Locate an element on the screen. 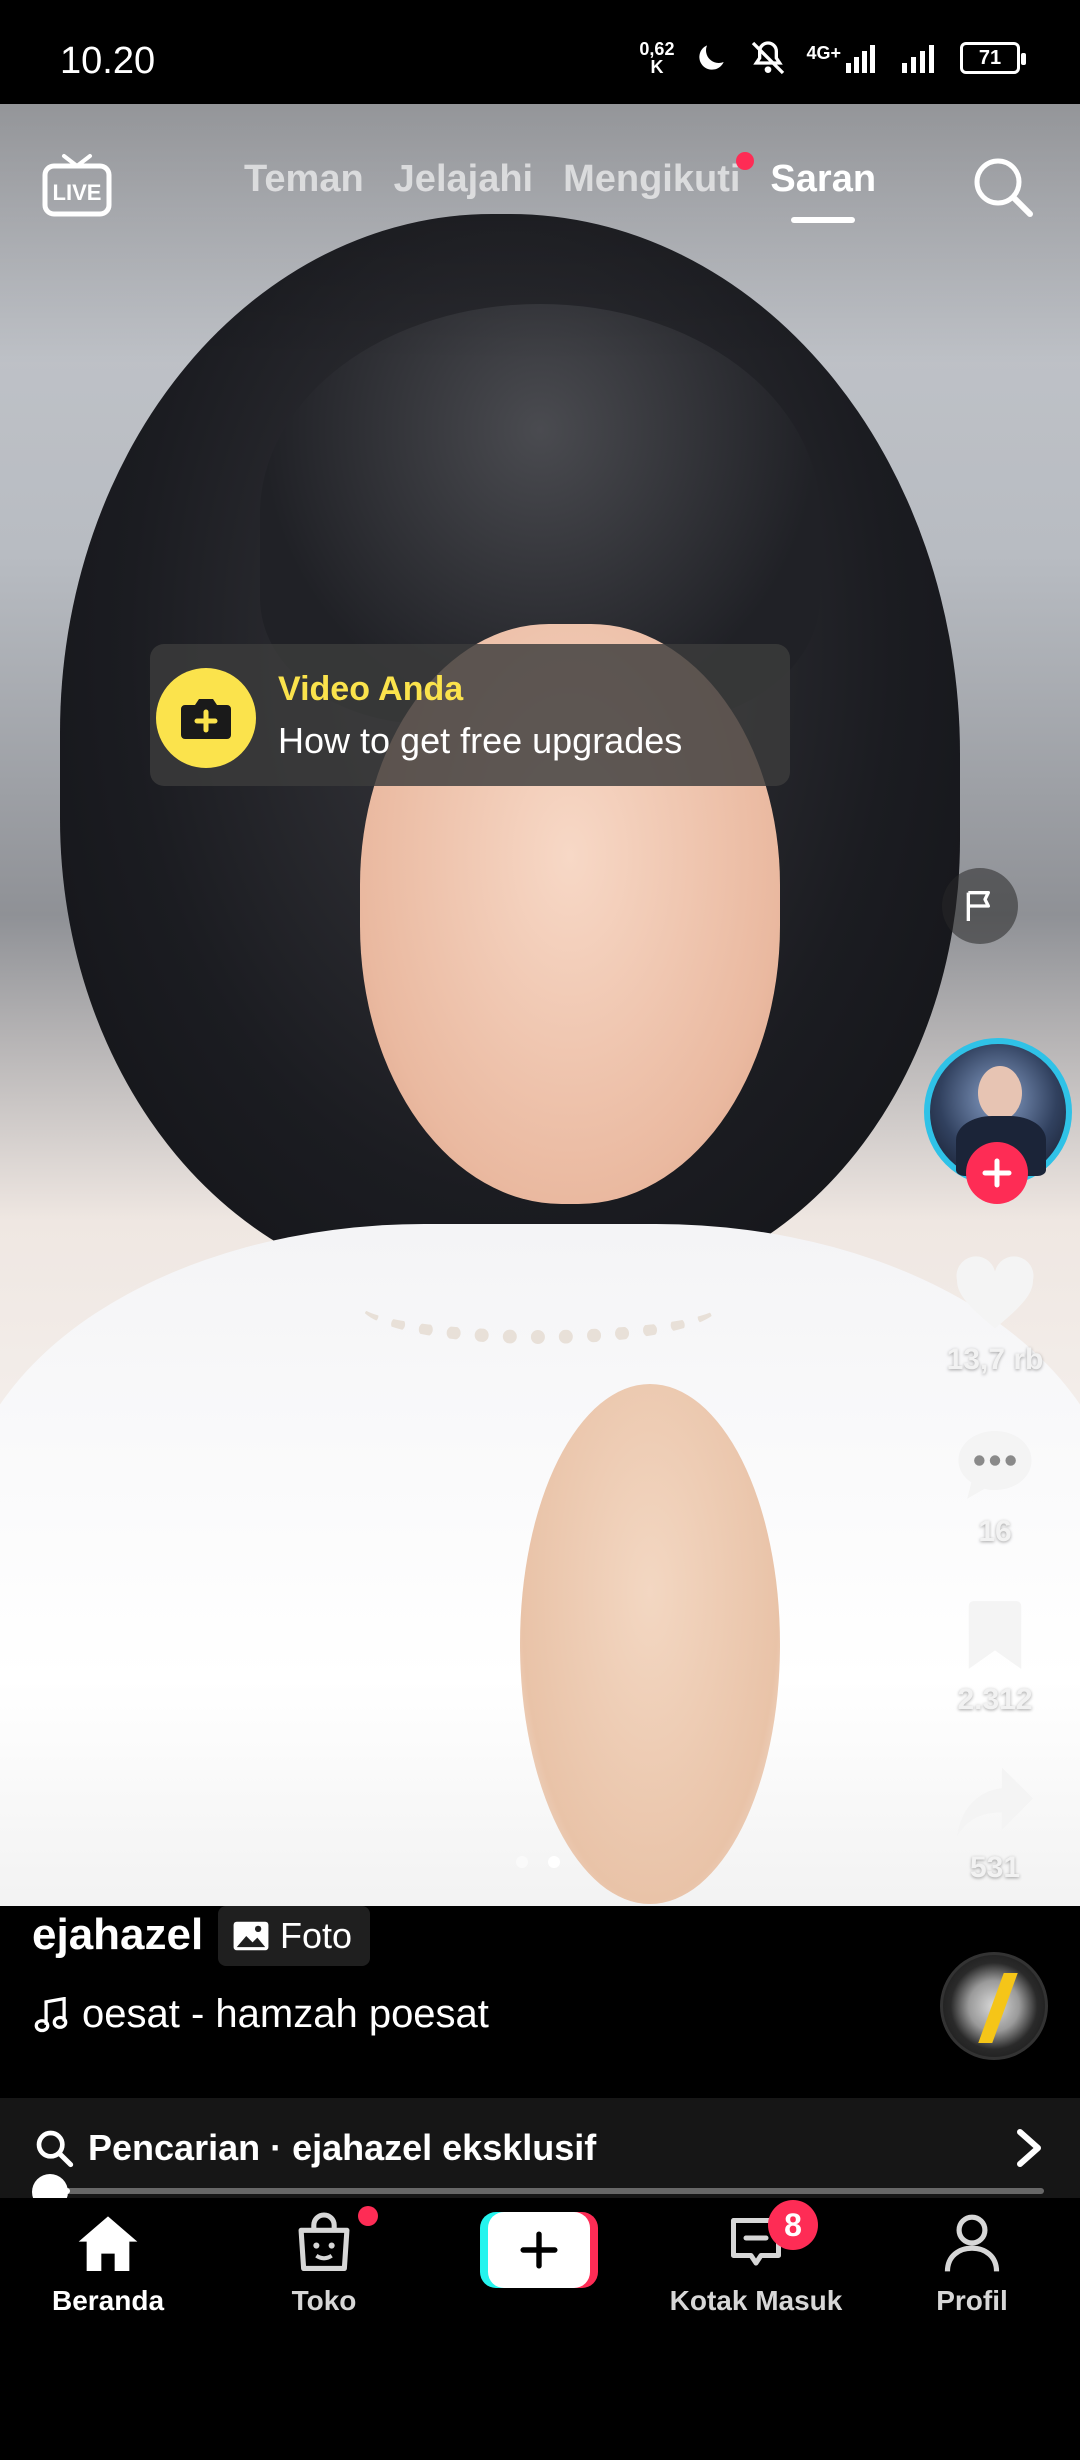 This screenshot has height=2460, width=1080. search-button is located at coordinates (1003, 187).